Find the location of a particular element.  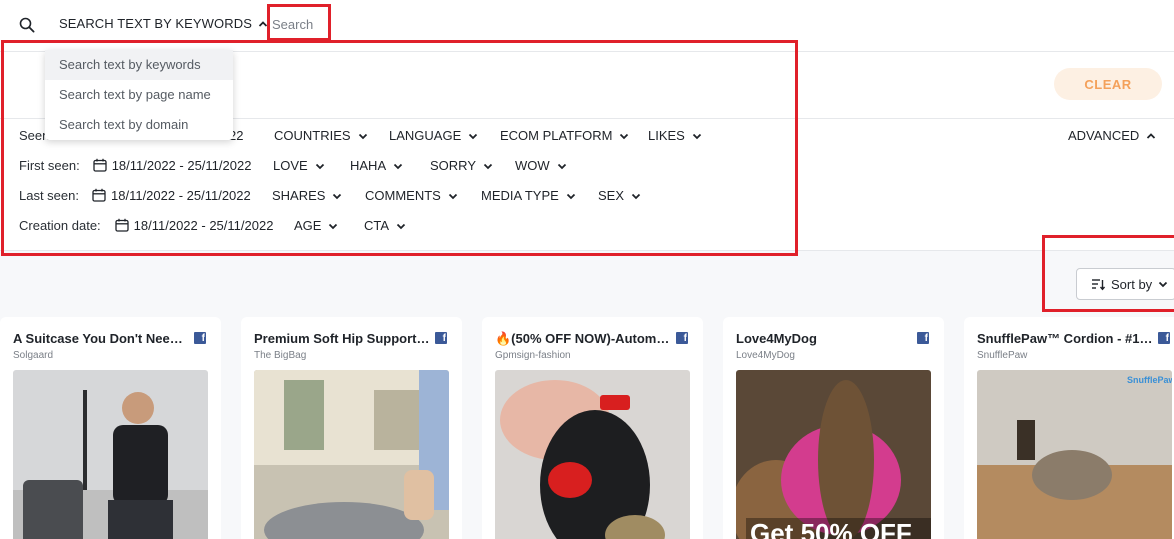

sorry-dropdown: SORRY is located at coordinates (461, 165).